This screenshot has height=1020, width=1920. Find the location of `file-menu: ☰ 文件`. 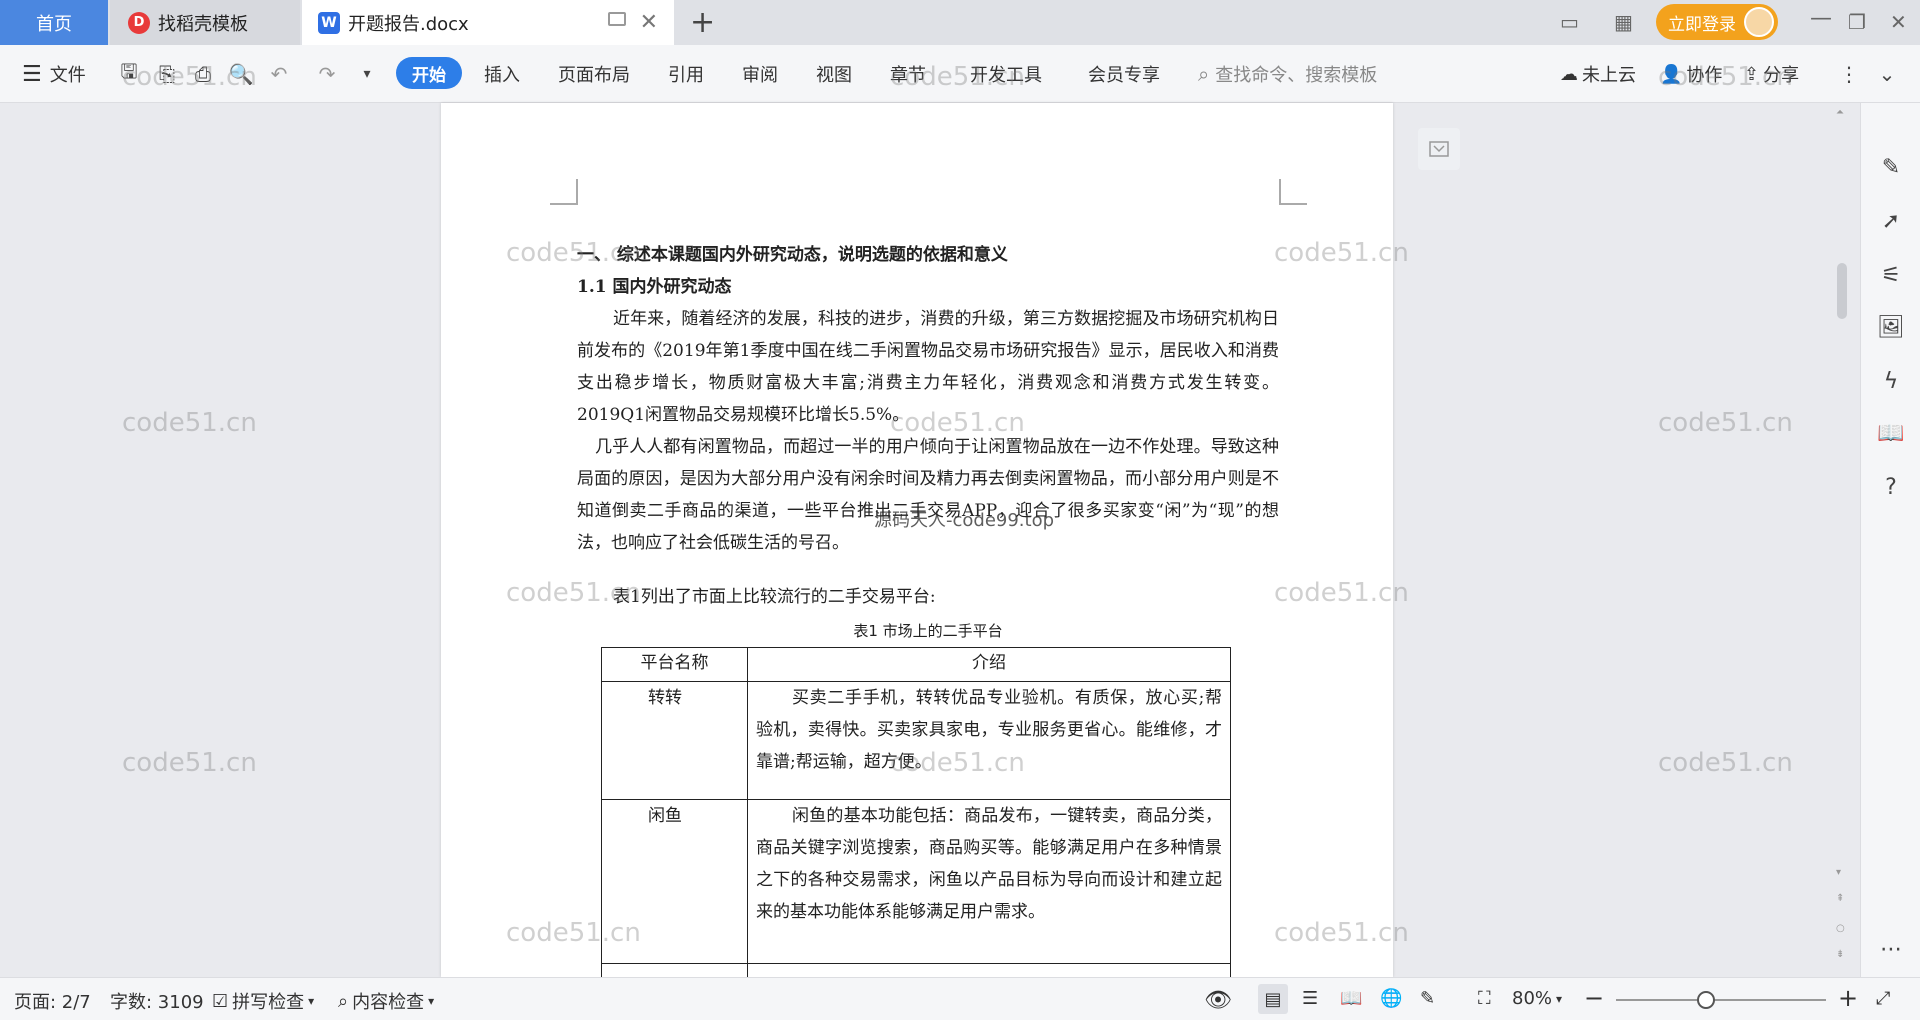

file-menu: ☰ 文件 is located at coordinates (54, 74).